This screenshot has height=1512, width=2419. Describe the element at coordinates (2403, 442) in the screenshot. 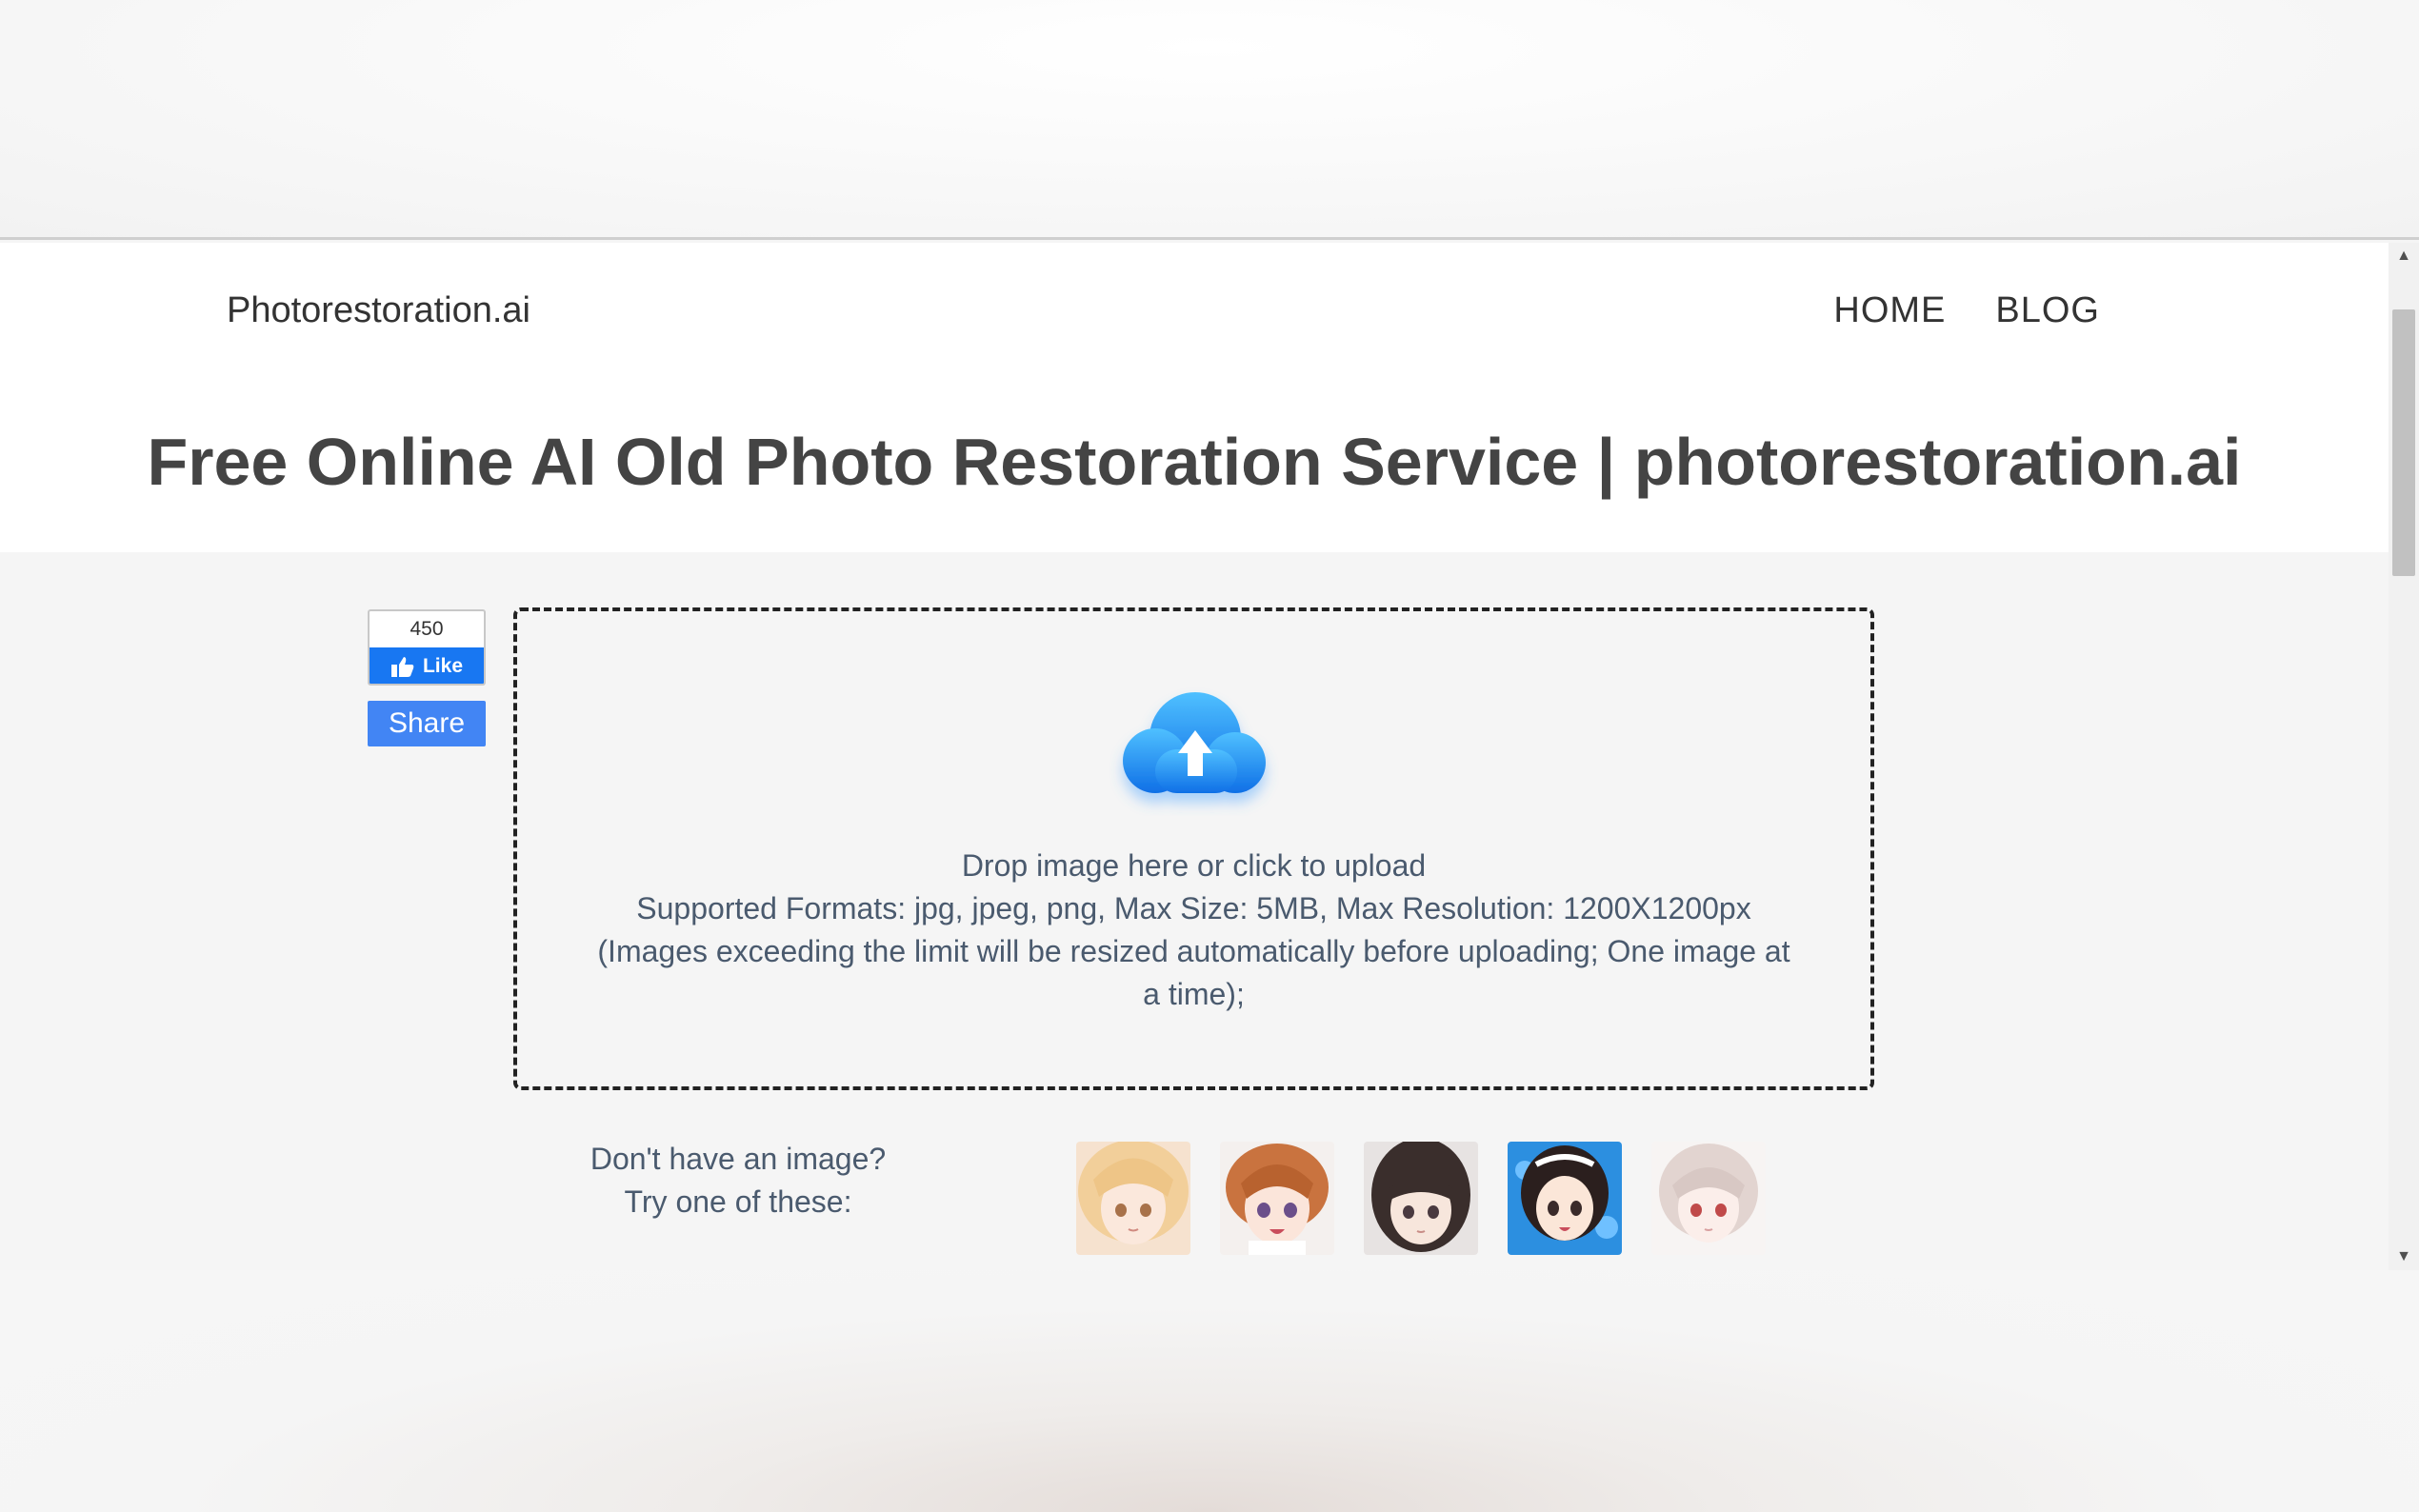

I see `scrollbar-thumb` at that location.